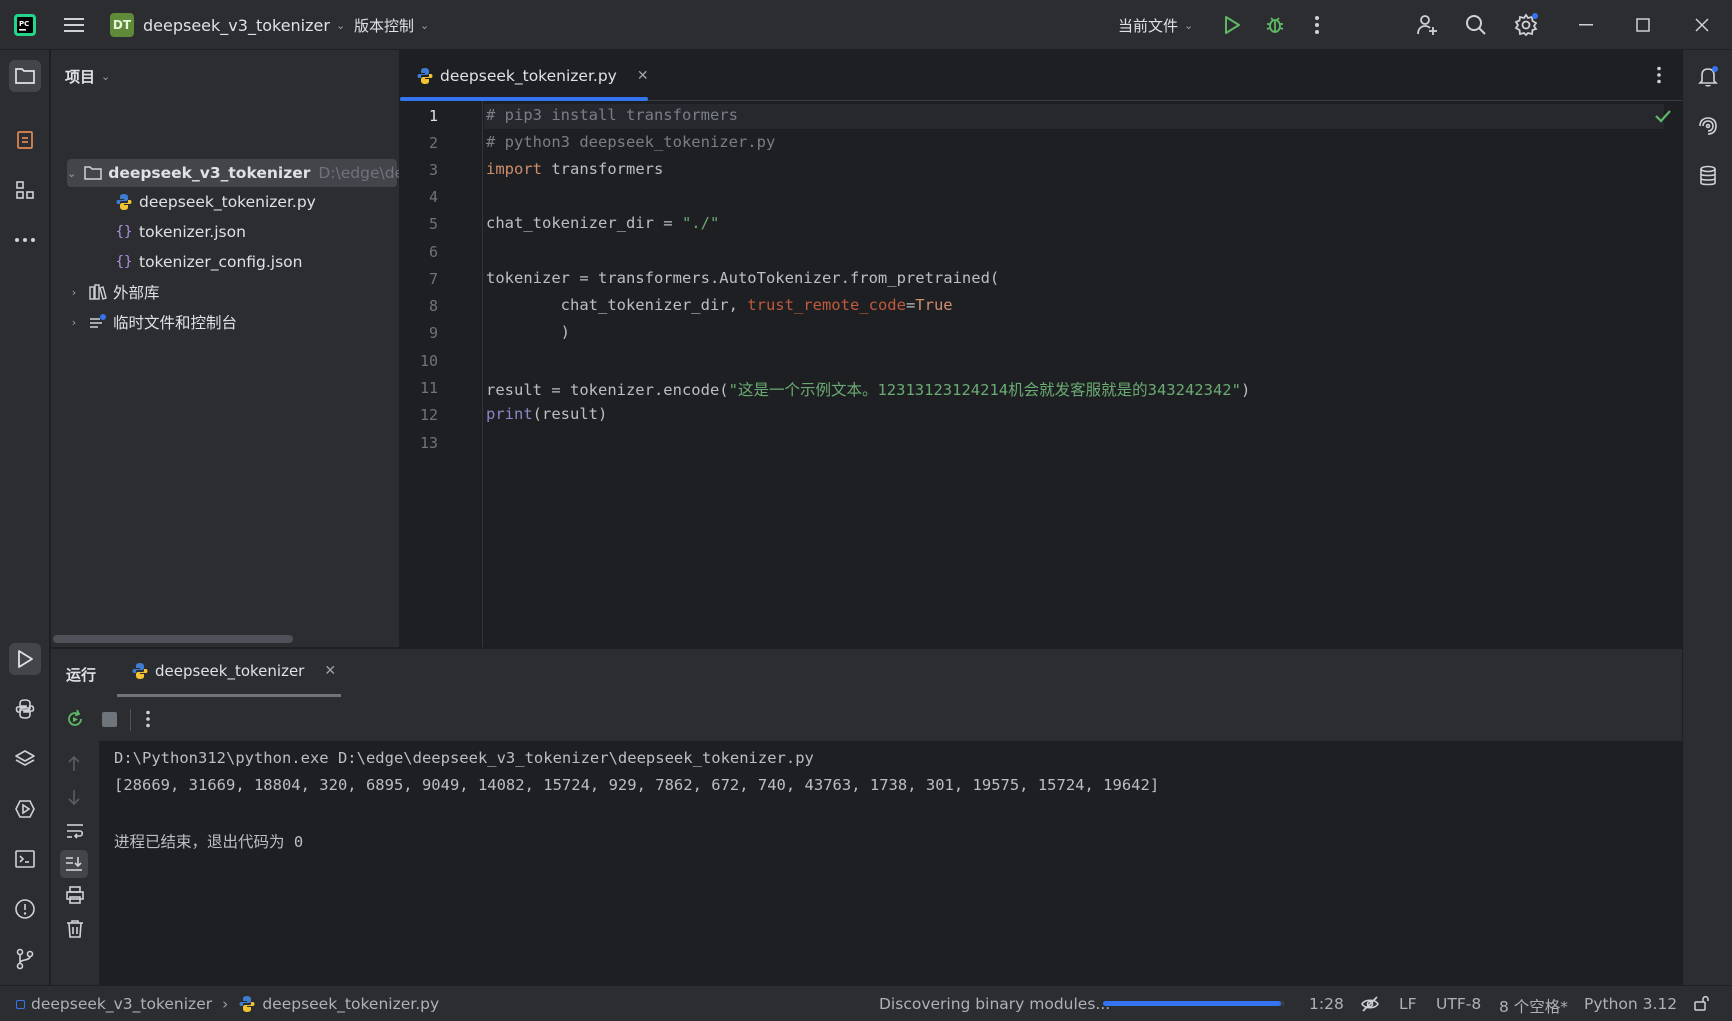  What do you see at coordinates (433, 279) in the screenshot?
I see `line-number: 7` at bounding box center [433, 279].